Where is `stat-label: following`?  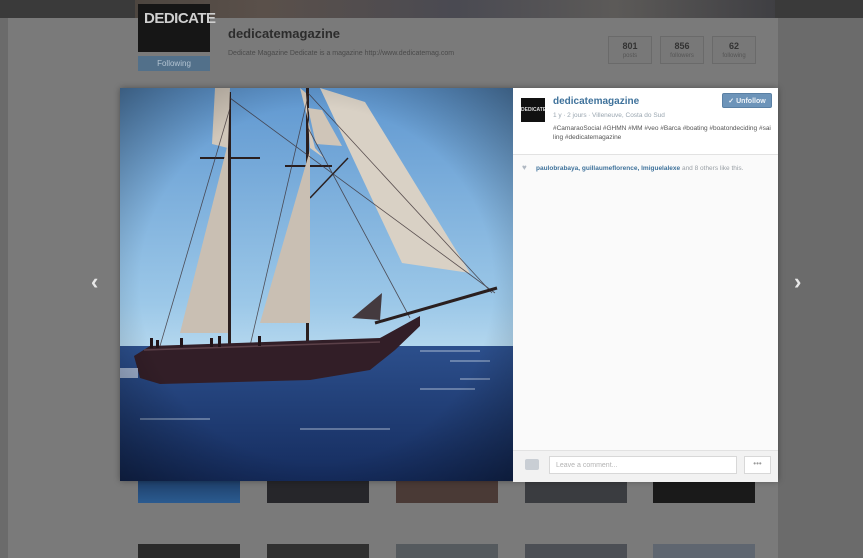
stat-label: following is located at coordinates (734, 56).